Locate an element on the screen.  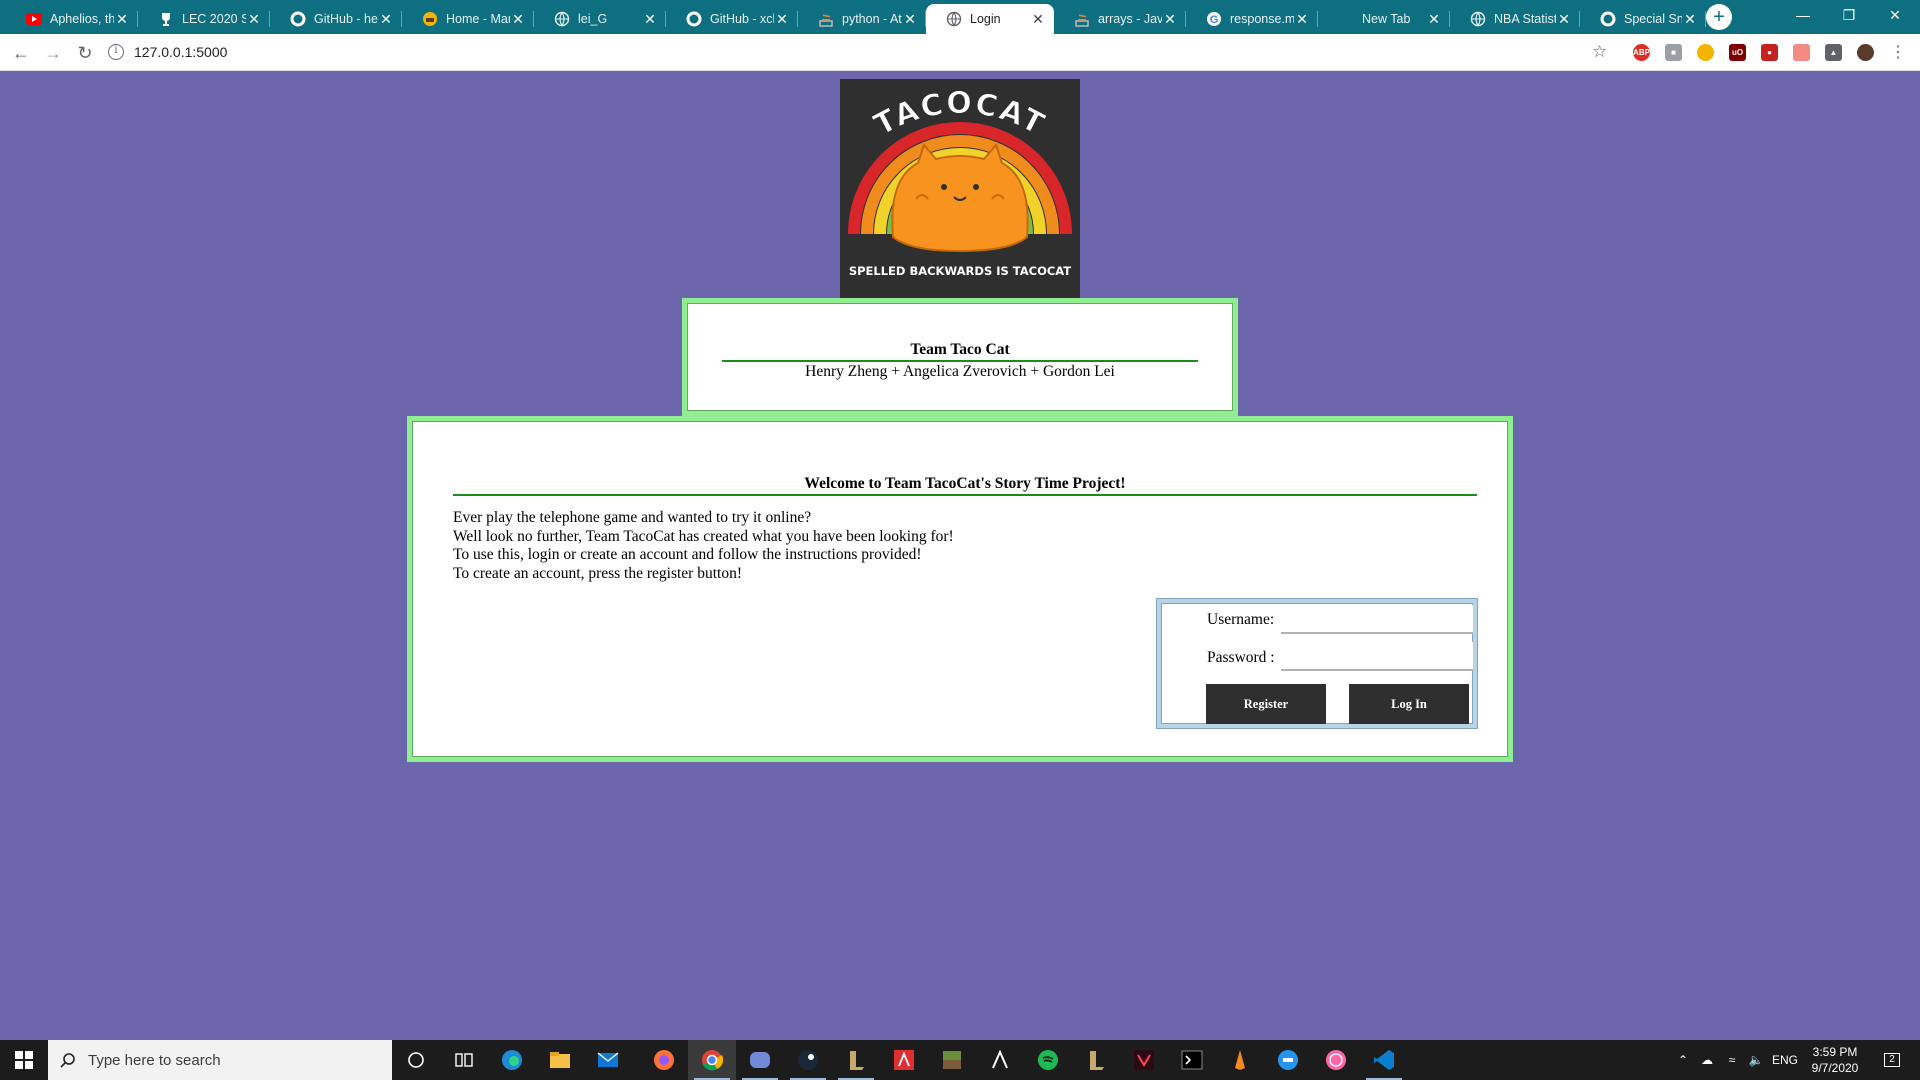
show-hidden-icons: ⌃ is located at coordinates (1683, 1060).